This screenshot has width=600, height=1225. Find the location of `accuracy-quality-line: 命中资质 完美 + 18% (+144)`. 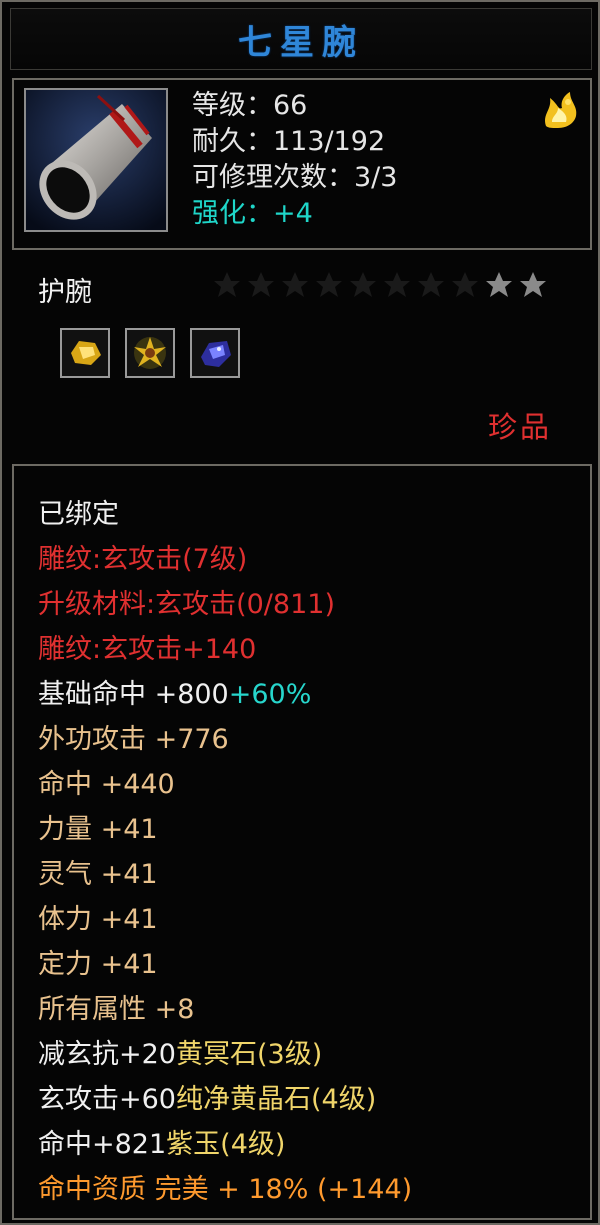

accuracy-quality-line: 命中资质 完美 + 18% (+144) is located at coordinates (225, 1189).